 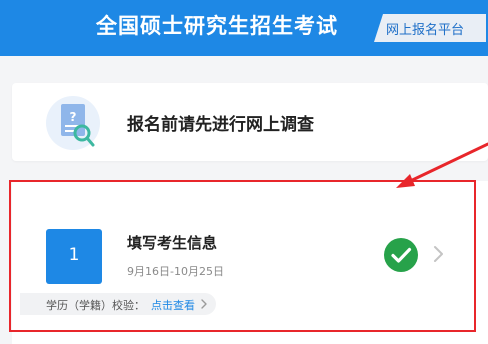 I want to click on platform-tag: 网上报名平台, so click(x=425, y=30).